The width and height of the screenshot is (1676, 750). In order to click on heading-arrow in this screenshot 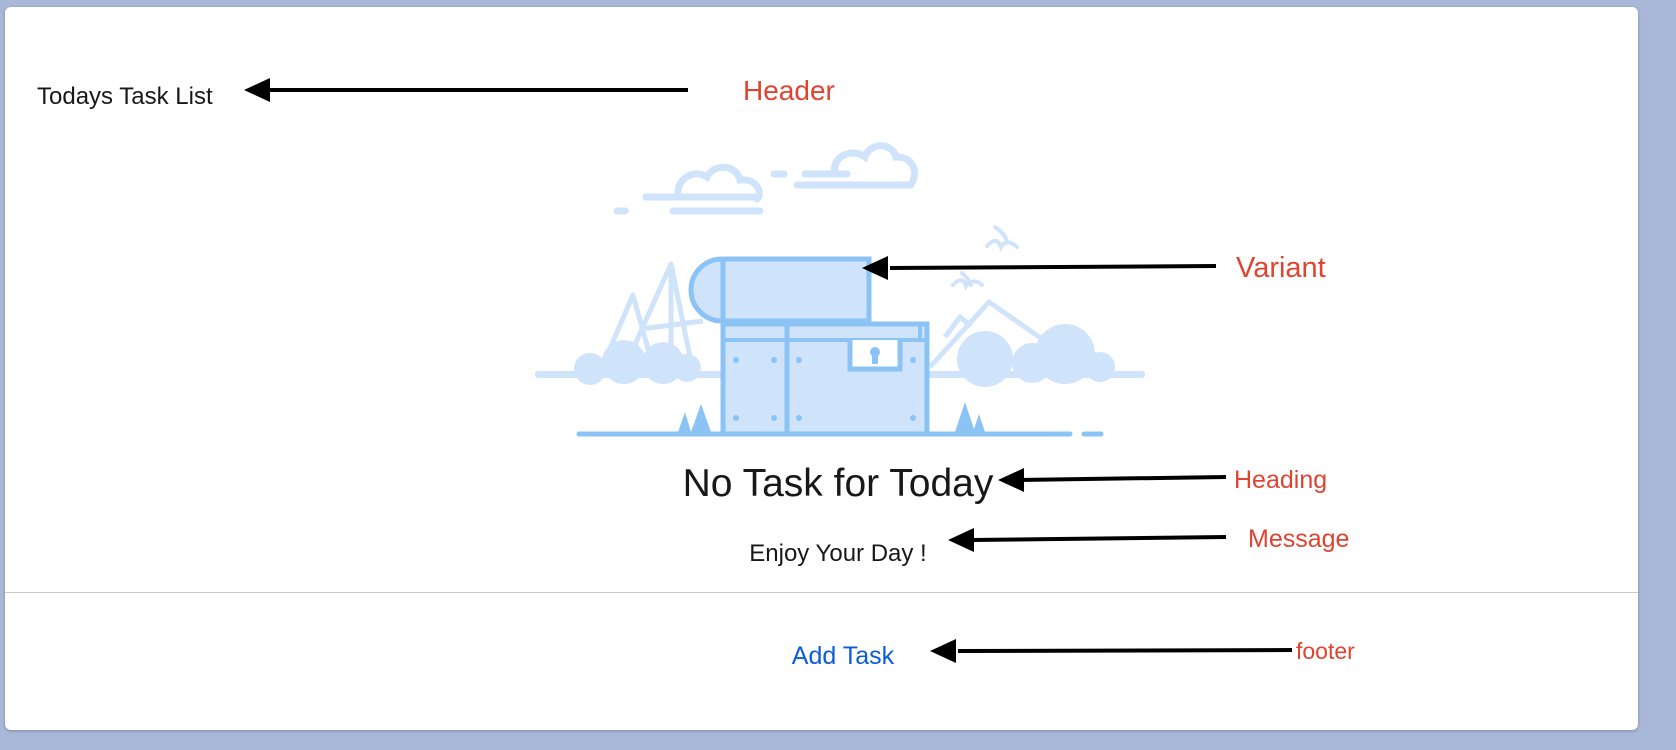, I will do `click(1122, 478)`.